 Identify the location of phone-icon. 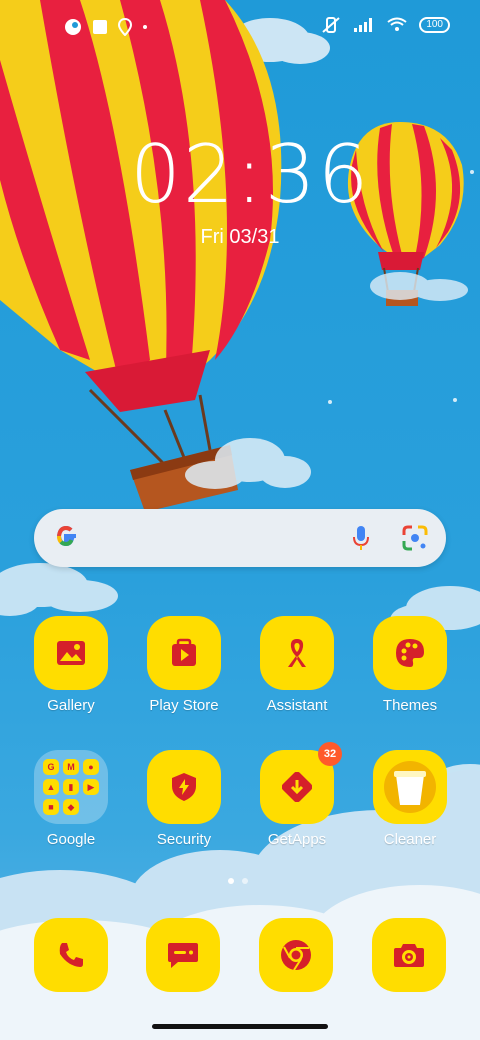
(71, 955).